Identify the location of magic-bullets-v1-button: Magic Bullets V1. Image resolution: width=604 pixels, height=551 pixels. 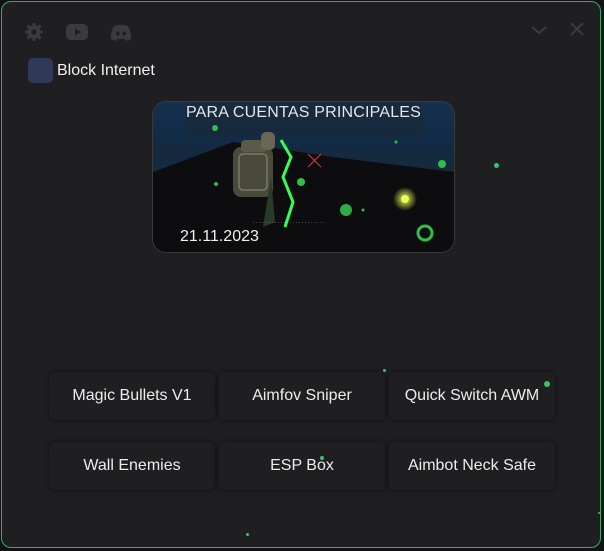
(132, 396).